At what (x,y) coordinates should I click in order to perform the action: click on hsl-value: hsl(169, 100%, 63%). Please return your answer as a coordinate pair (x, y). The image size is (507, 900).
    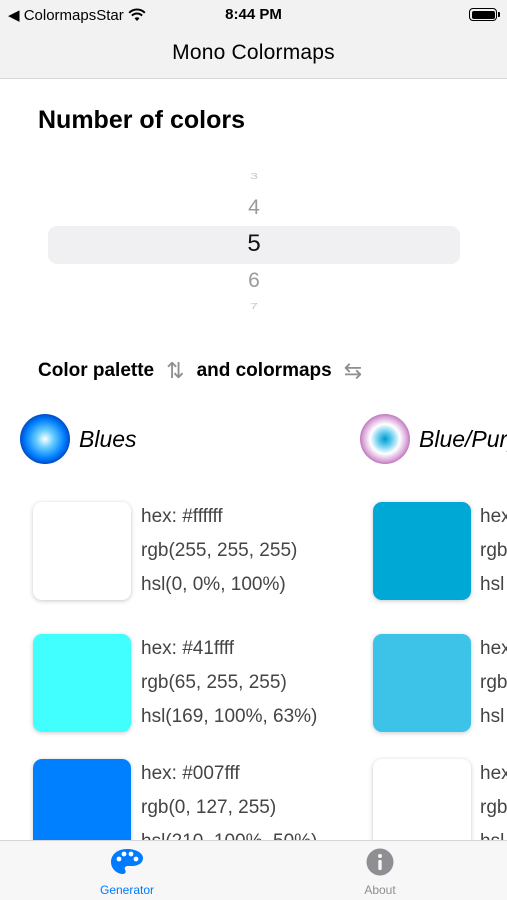
    Looking at the image, I should click on (229, 716).